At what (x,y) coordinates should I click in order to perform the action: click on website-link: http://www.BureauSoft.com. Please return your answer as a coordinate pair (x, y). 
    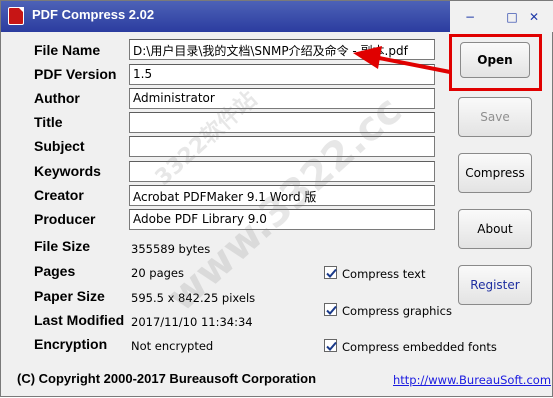
    Looking at the image, I should click on (472, 380).